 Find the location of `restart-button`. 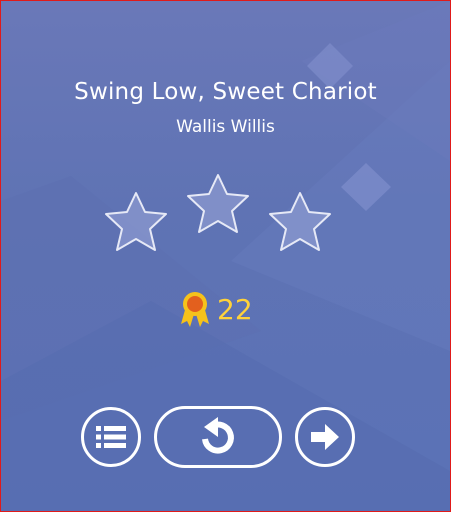

restart-button is located at coordinates (218, 437).